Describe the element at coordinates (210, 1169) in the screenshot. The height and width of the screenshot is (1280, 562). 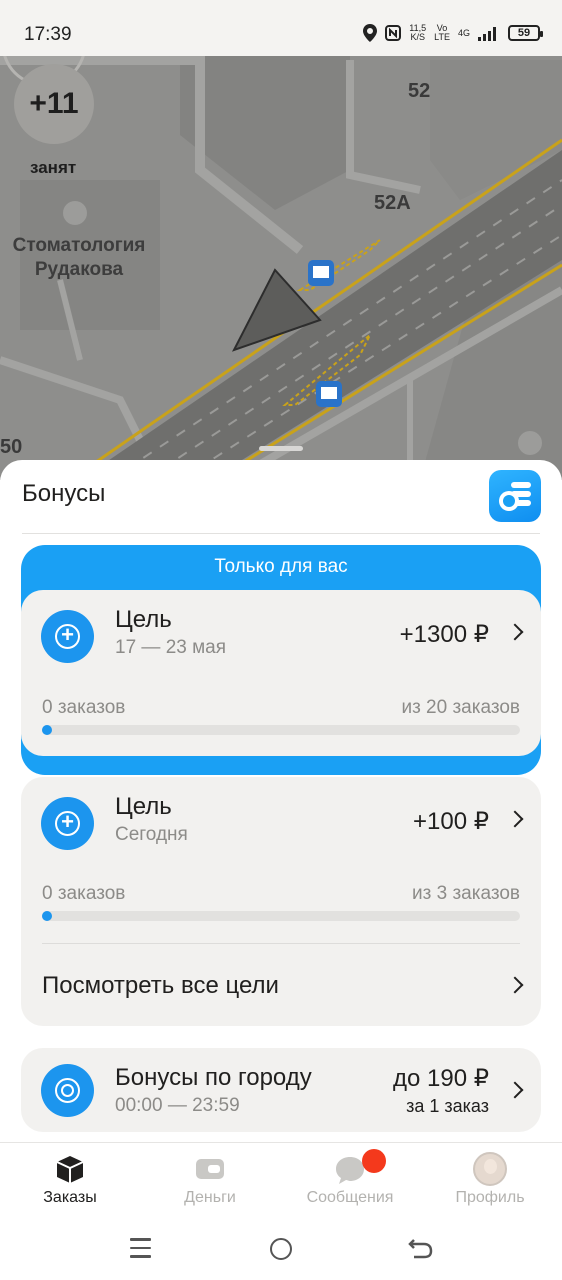
I see `wallet-icon` at that location.